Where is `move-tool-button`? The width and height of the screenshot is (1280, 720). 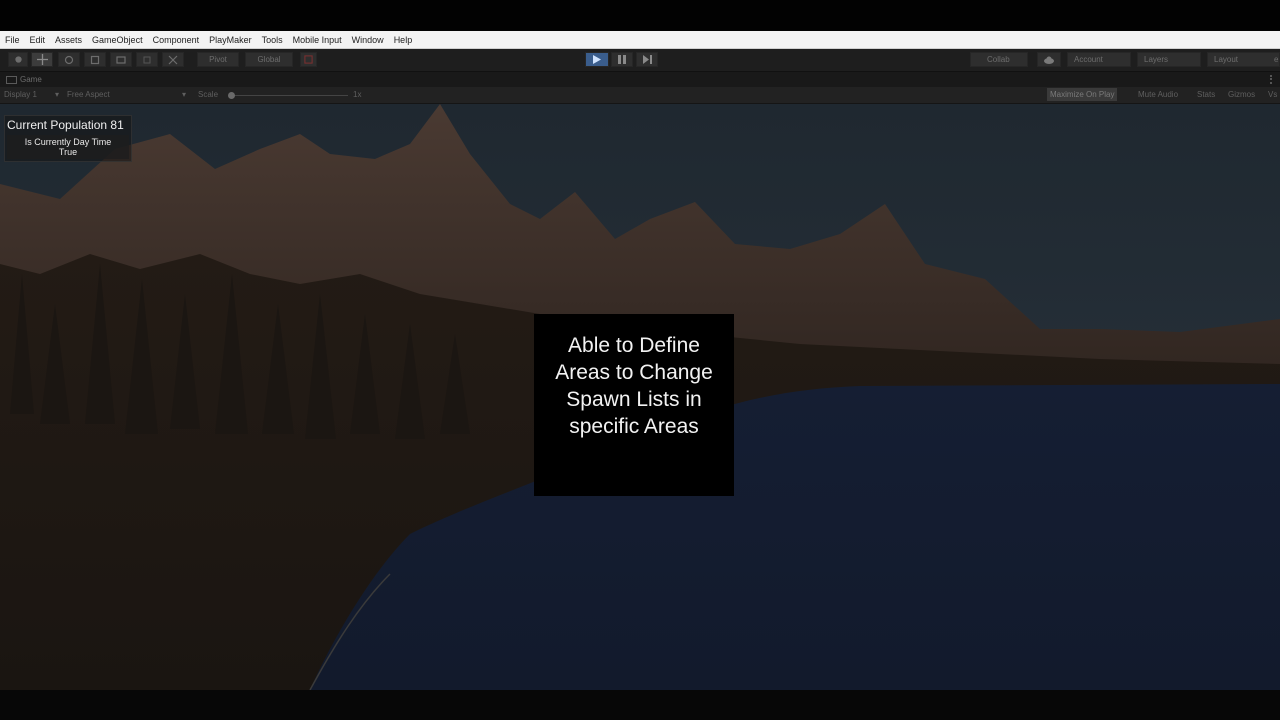 move-tool-button is located at coordinates (42, 59).